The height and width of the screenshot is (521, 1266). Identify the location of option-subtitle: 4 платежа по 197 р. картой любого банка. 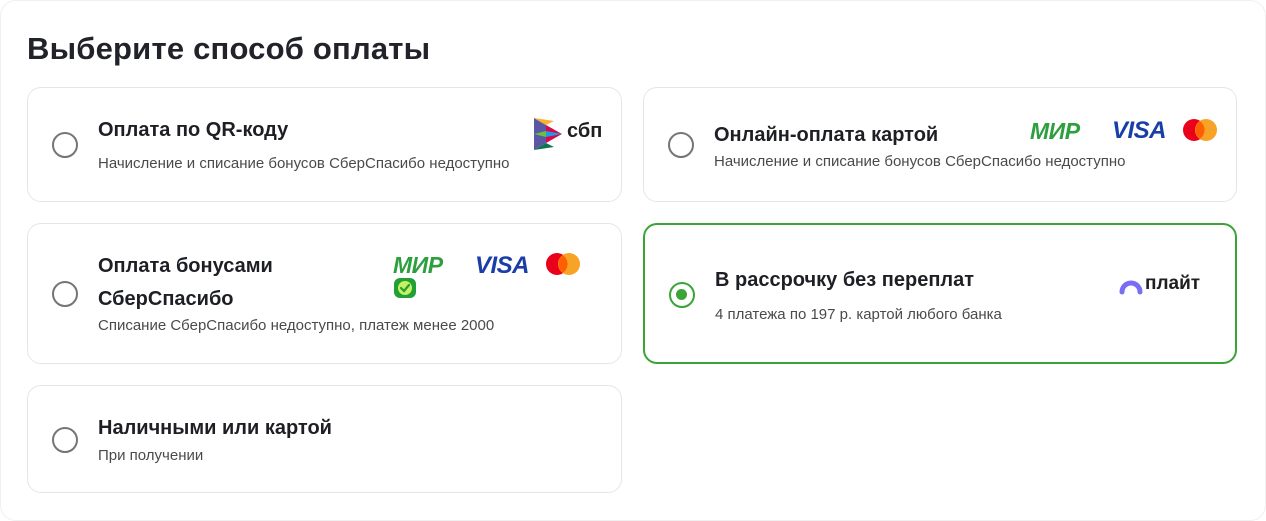
(858, 314).